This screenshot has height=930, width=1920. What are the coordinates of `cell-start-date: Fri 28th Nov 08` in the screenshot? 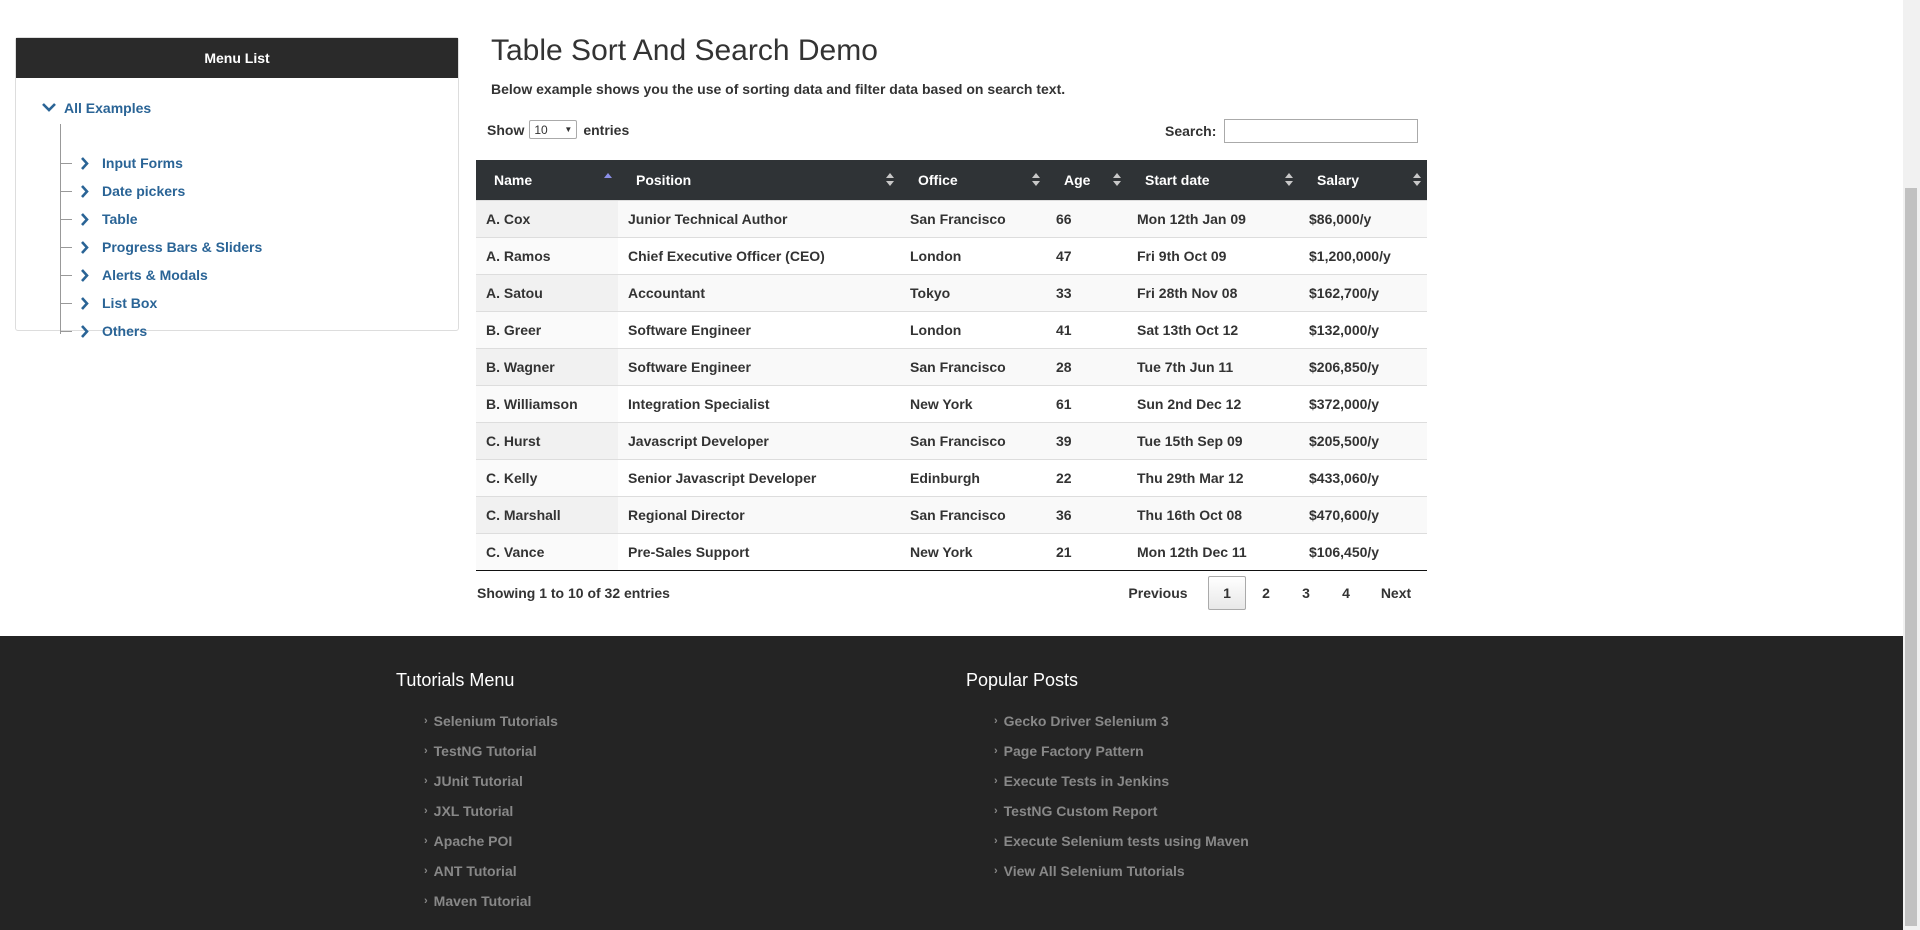 It's located at (1187, 292).